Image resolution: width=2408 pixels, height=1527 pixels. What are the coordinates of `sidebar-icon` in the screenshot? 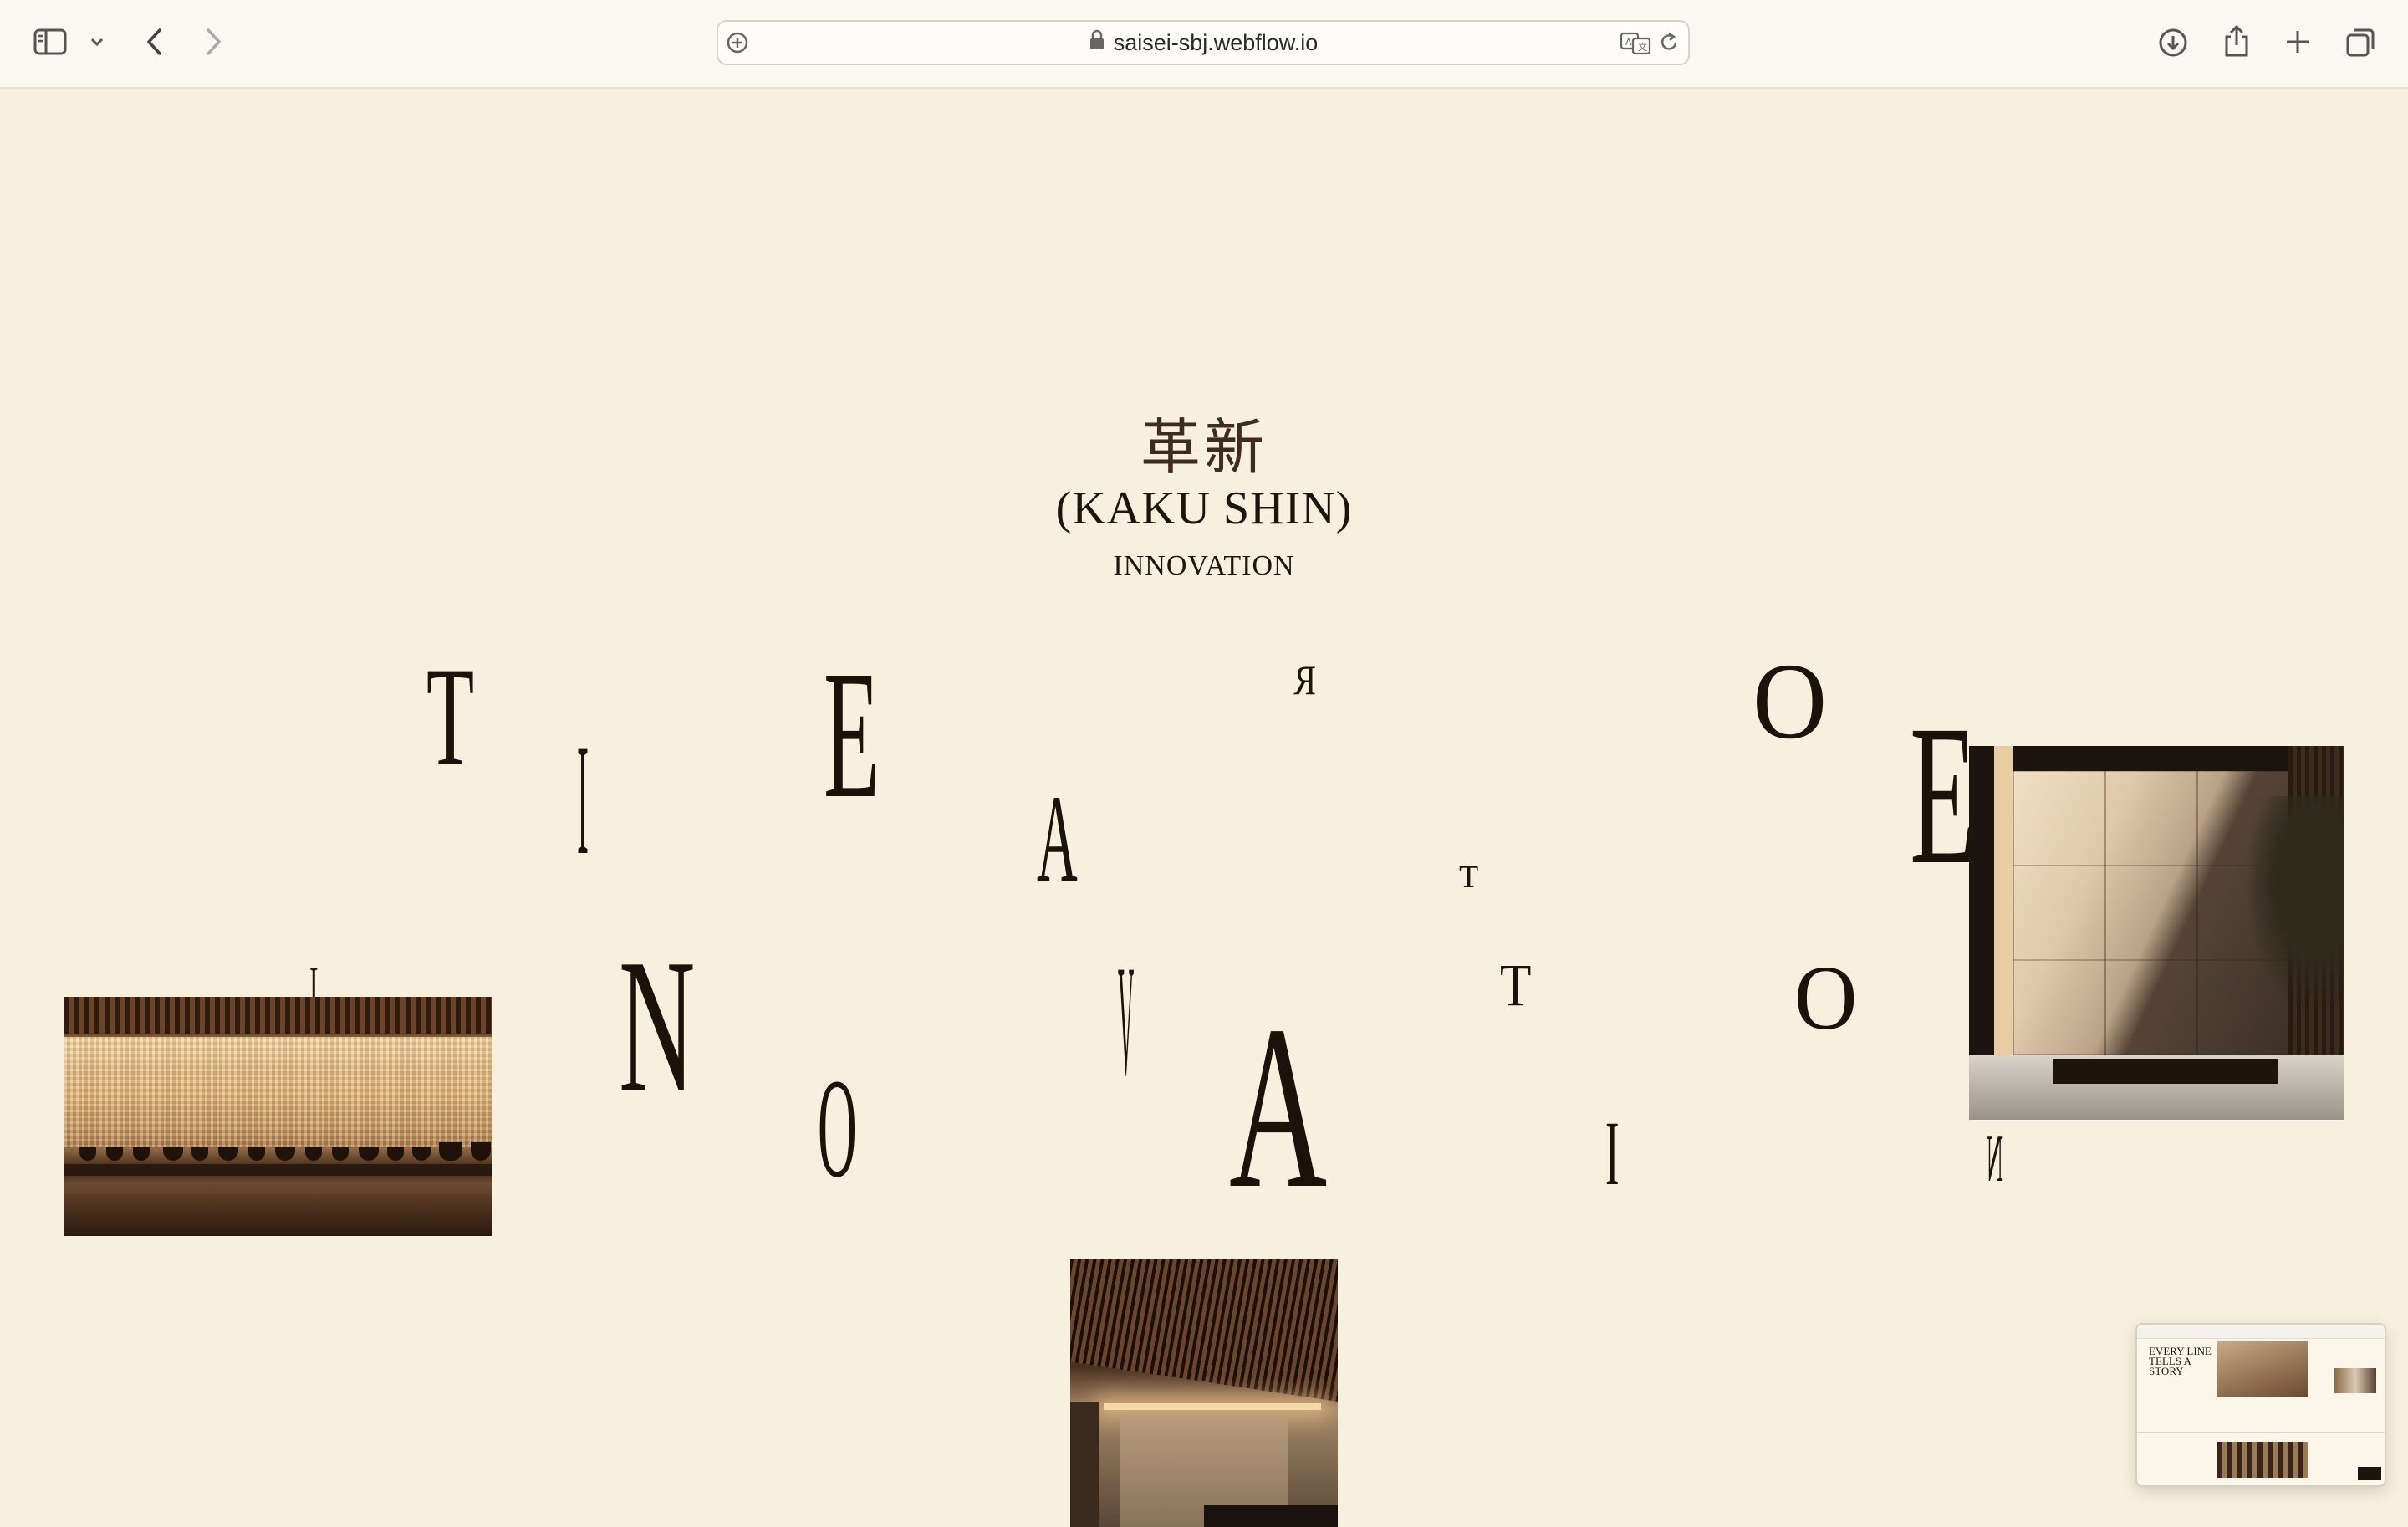 It's located at (50, 42).